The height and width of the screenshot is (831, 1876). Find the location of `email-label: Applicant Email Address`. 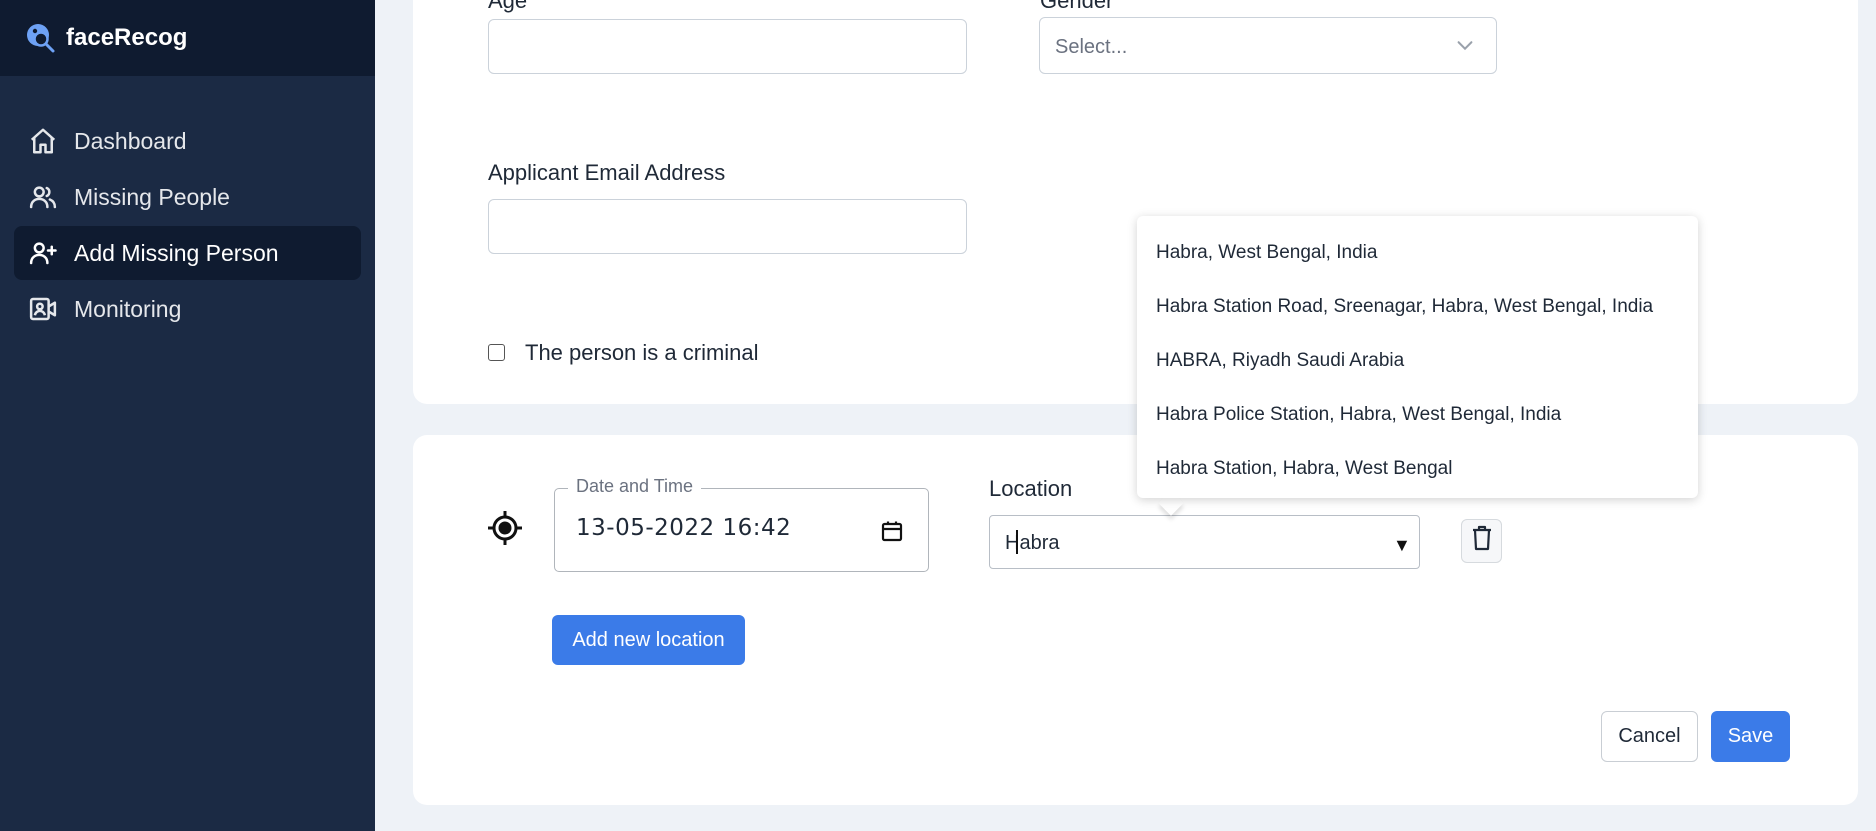

email-label: Applicant Email Address is located at coordinates (607, 172).